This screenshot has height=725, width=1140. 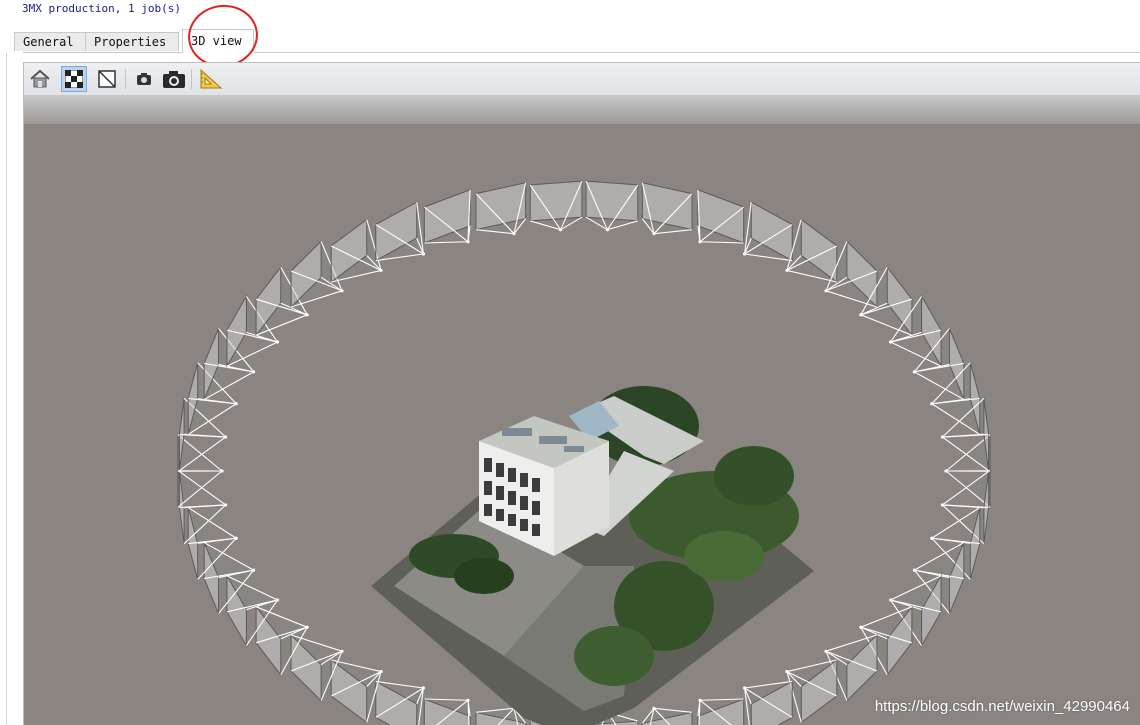 I want to click on set-square-icon, so click(x=211, y=78).